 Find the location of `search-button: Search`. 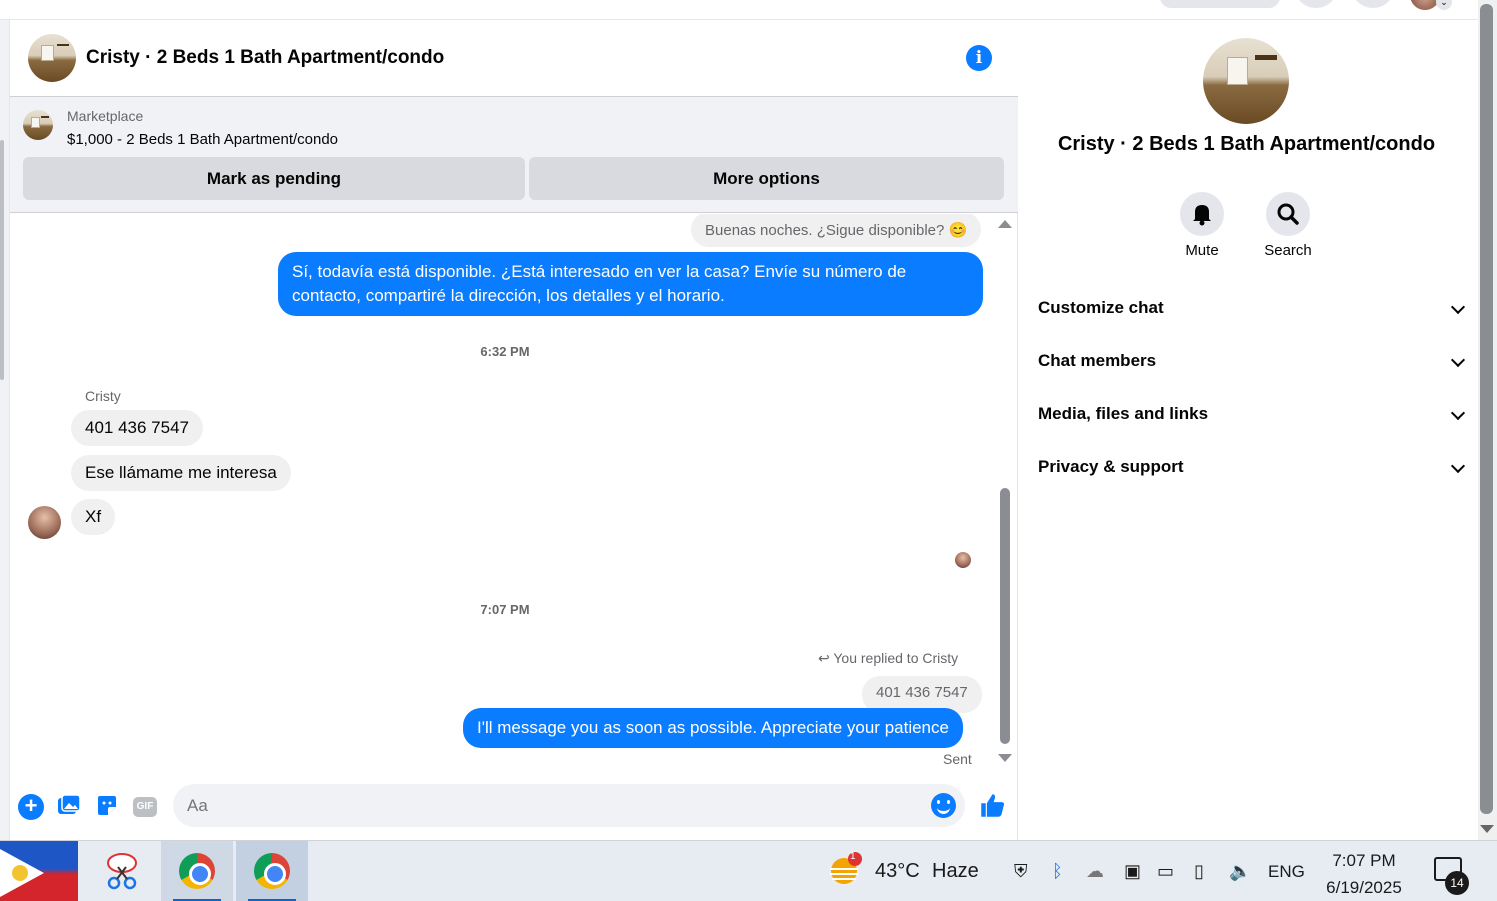

search-button: Search is located at coordinates (1288, 225).